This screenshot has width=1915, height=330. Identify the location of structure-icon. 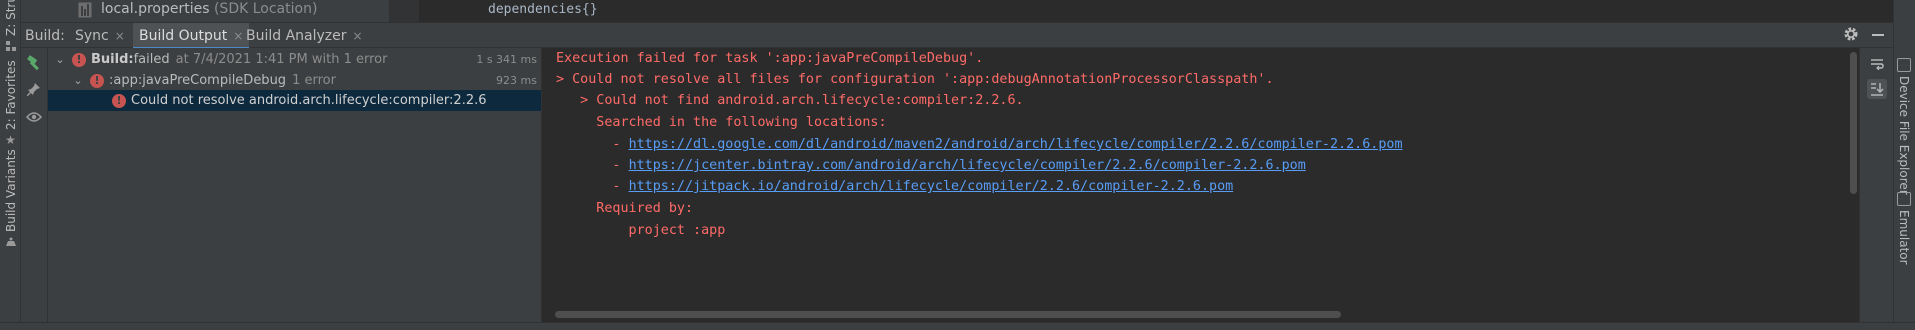
(11, 46).